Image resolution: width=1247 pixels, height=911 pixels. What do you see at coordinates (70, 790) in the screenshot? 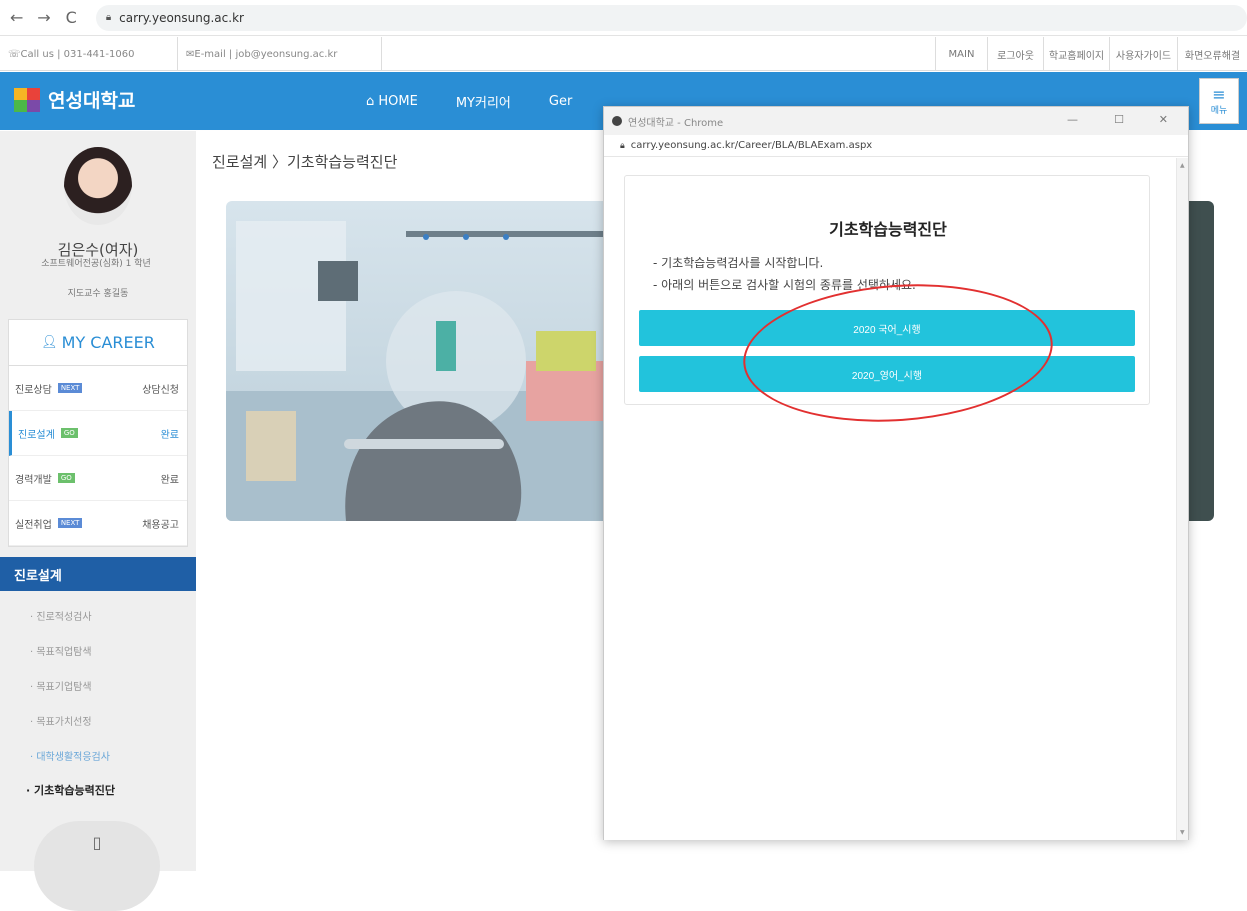
I see `sub-item-basic-learning: · 기초학습능력진단` at bounding box center [70, 790].